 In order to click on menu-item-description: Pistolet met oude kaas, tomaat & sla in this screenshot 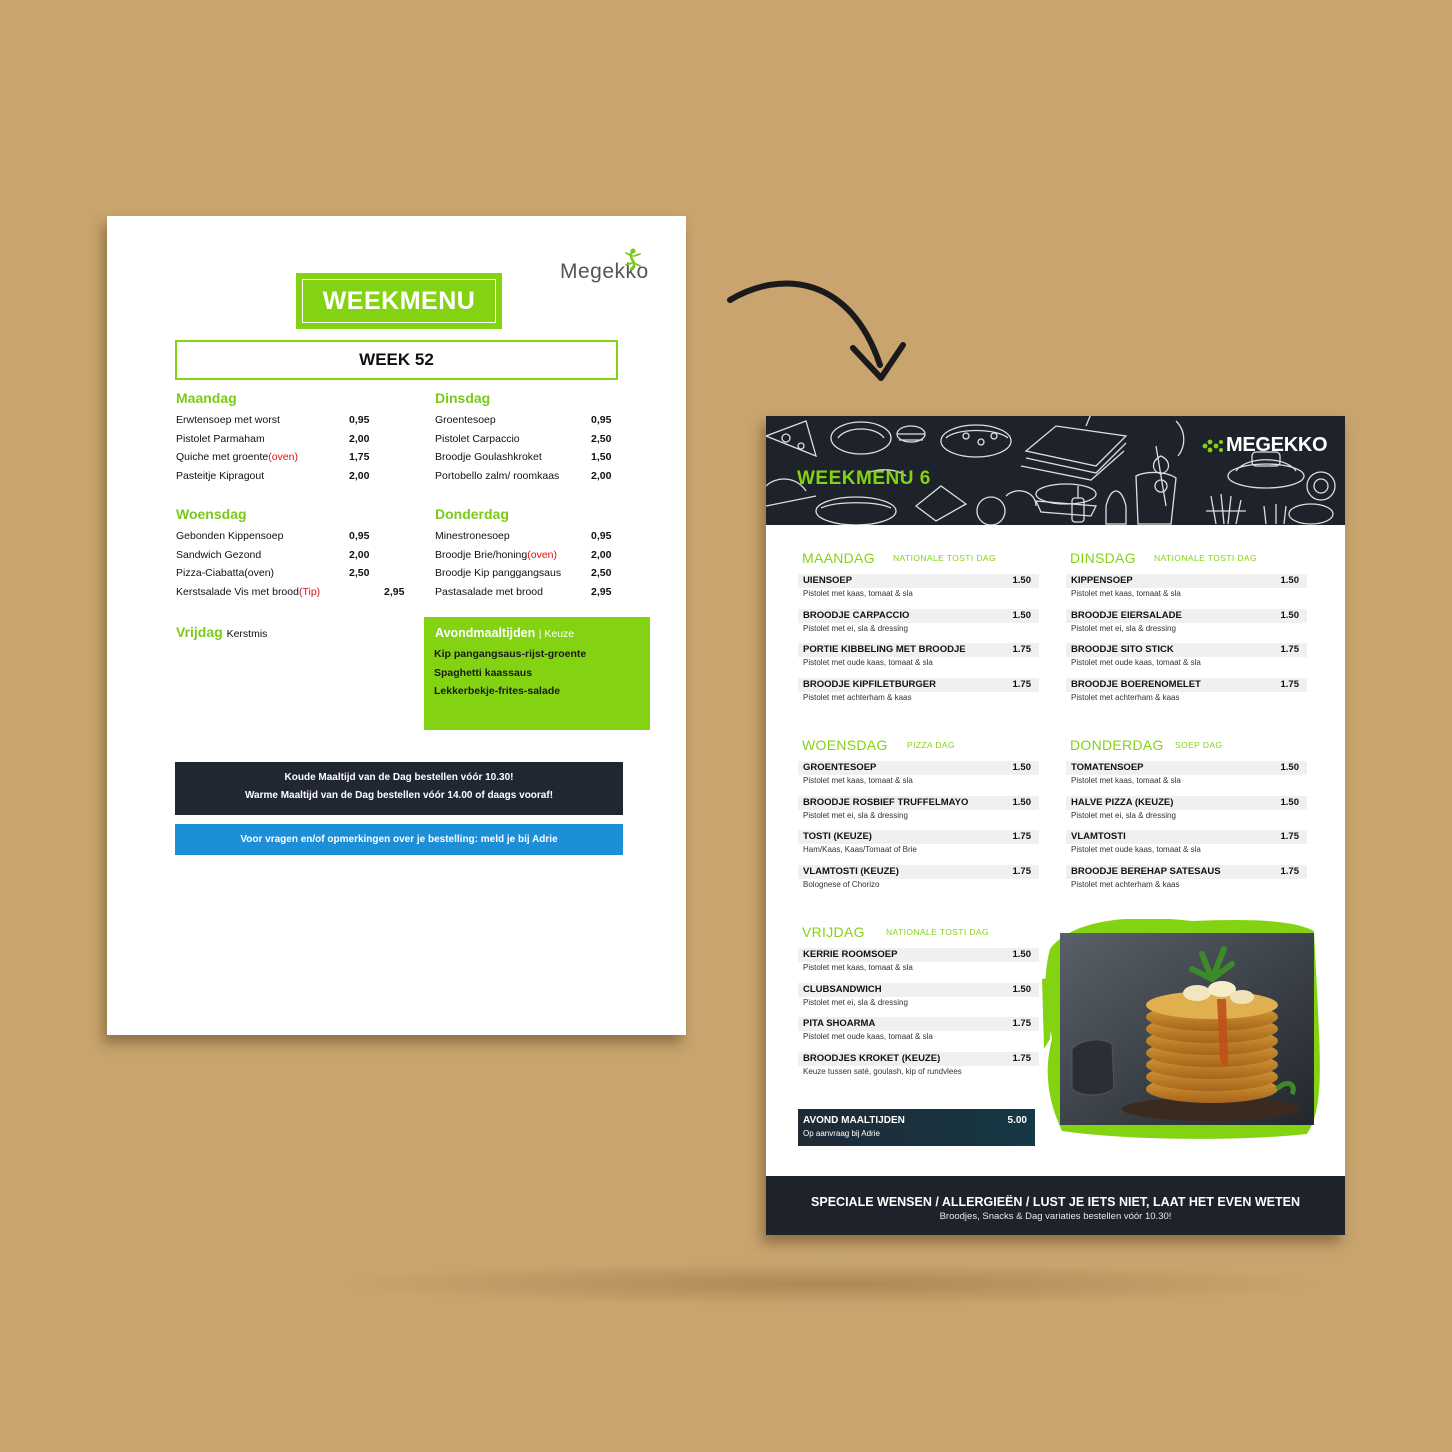, I will do `click(1136, 849)`.